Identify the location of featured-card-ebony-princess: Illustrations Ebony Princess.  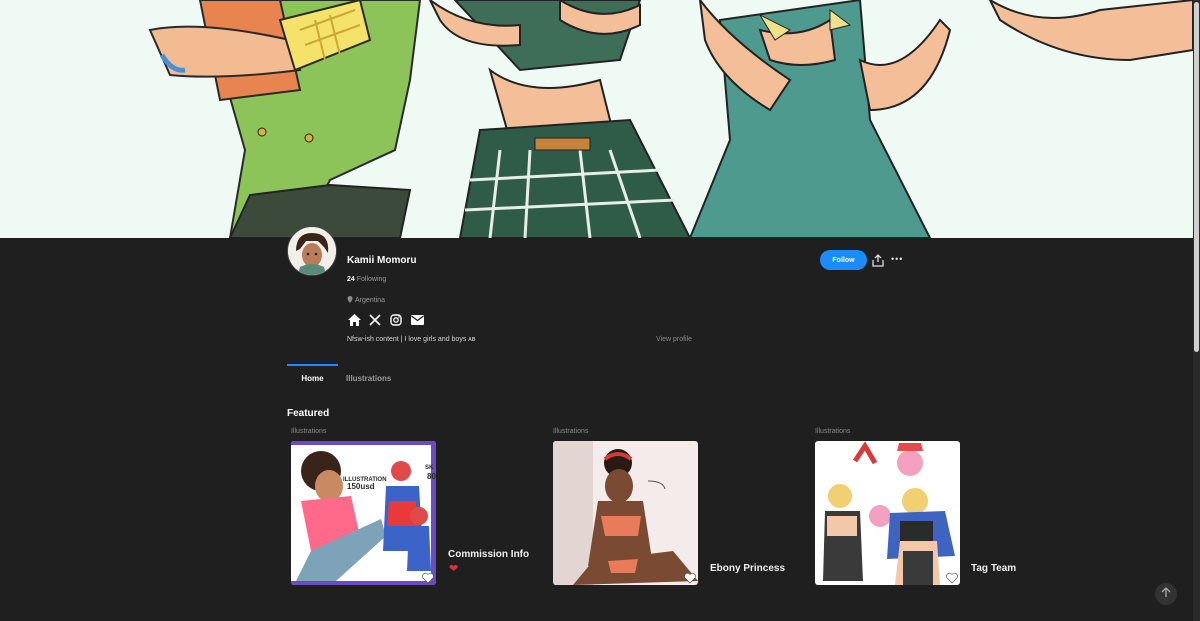
(667, 506).